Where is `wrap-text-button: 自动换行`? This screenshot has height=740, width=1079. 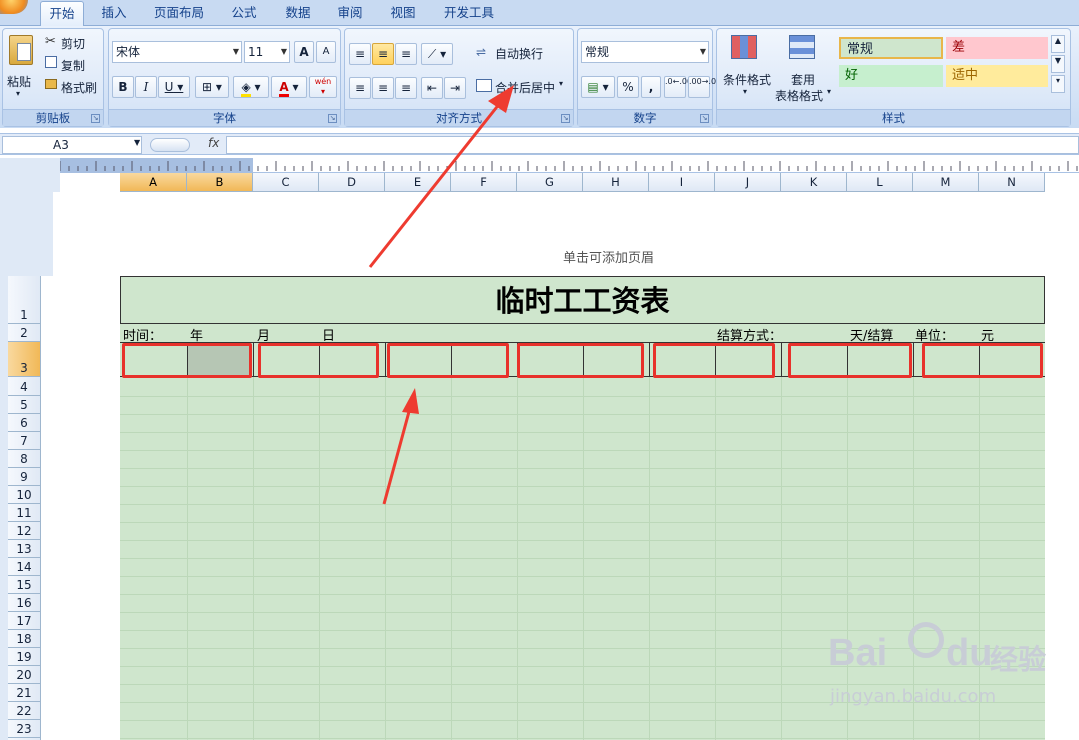
wrap-text-button: 自动换行 is located at coordinates (519, 53).